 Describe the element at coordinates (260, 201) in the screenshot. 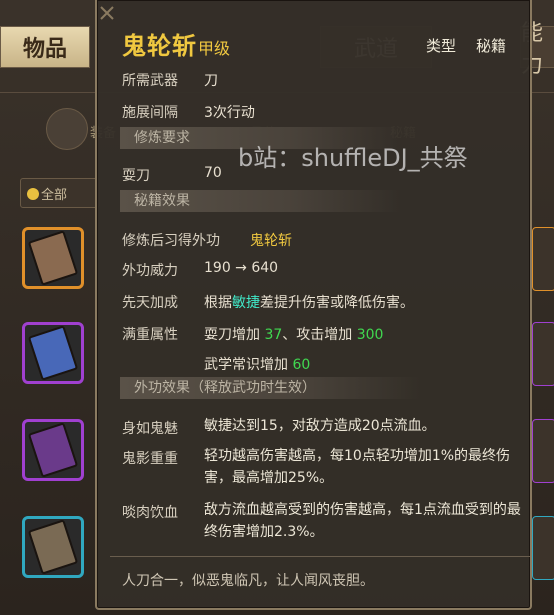

I see `section-effects: 秘籍效果` at that location.